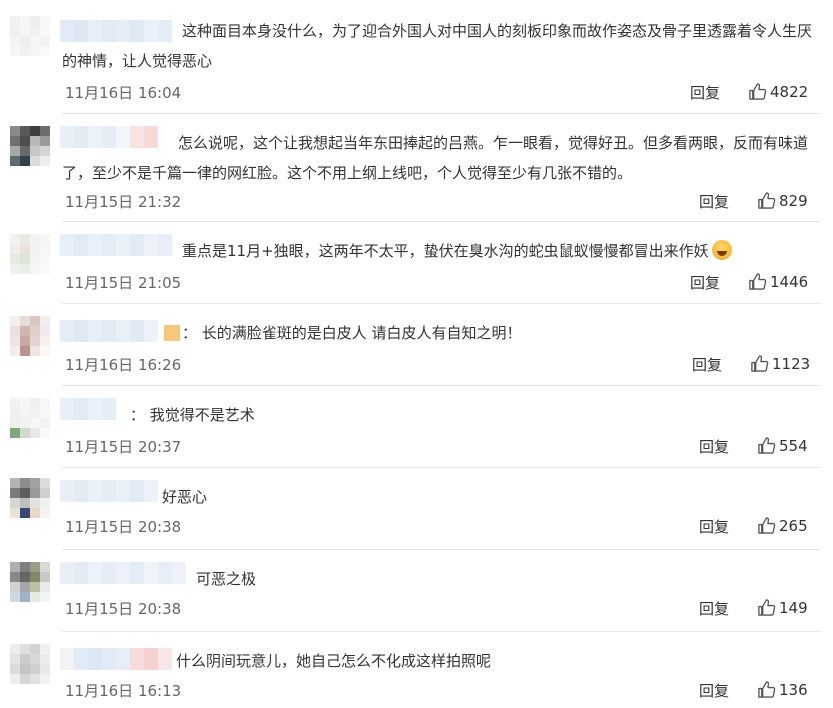  I want to click on like-count: 136, so click(793, 689).